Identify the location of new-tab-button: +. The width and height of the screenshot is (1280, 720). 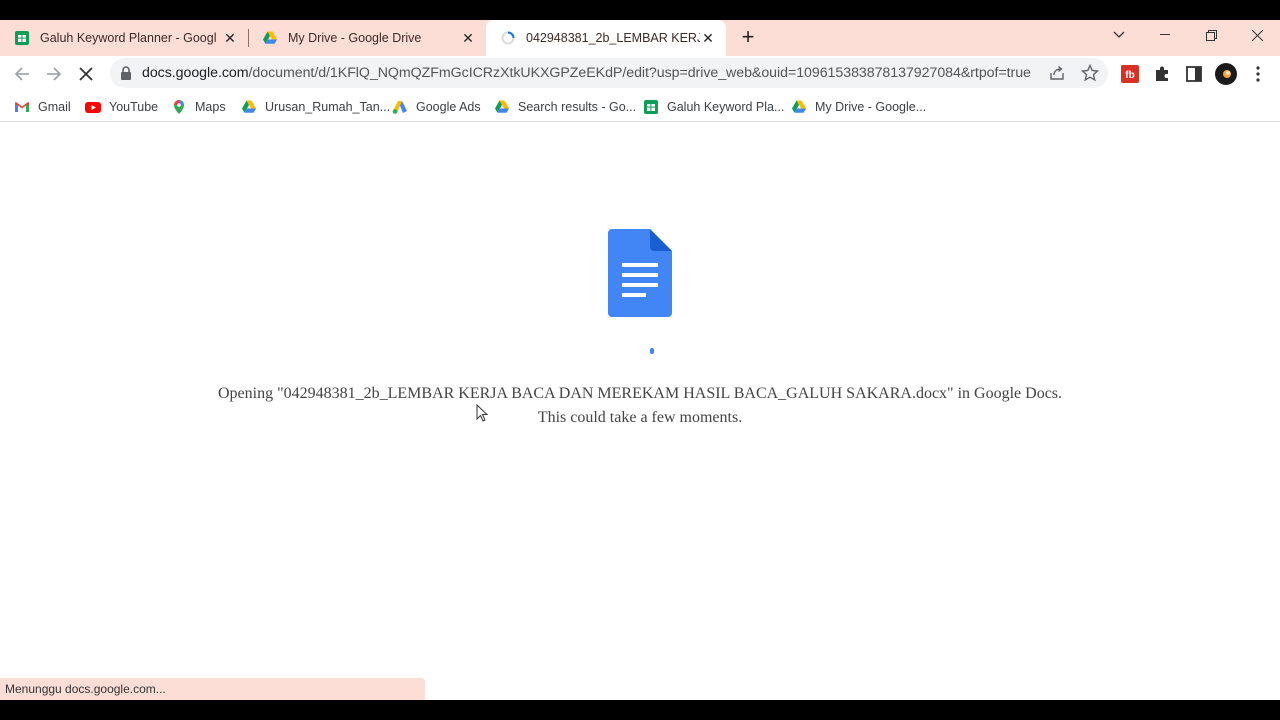
(748, 38).